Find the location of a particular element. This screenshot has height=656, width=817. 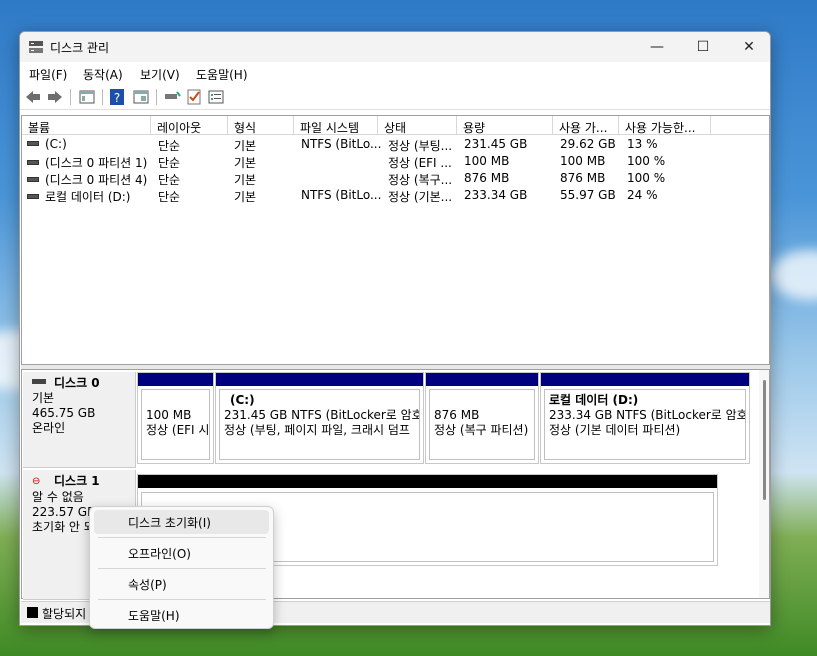

close-button: ✕ is located at coordinates (748, 47).